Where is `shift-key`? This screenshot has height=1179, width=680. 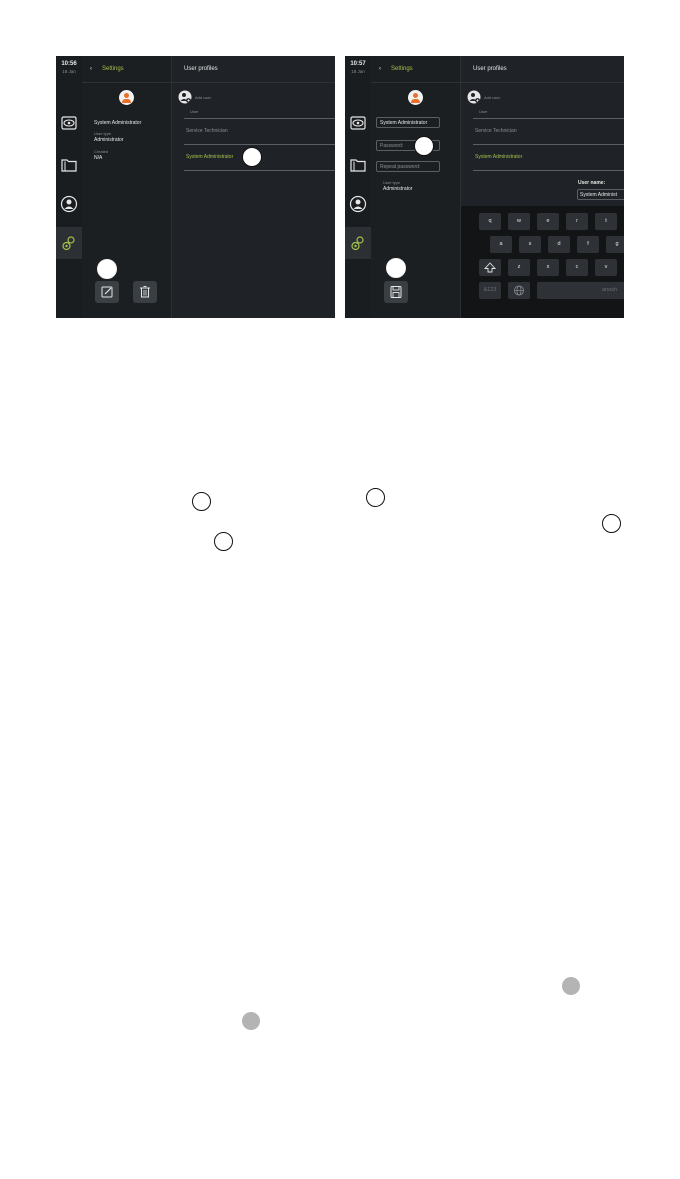
shift-key is located at coordinates (490, 267).